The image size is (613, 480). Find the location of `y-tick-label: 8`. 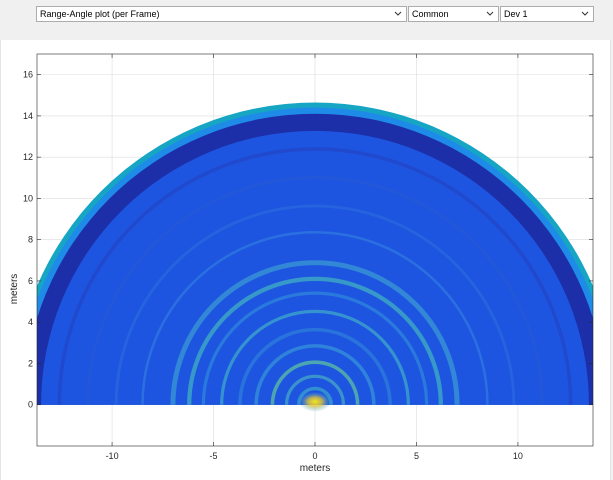

y-tick-label: 8 is located at coordinates (30, 240).